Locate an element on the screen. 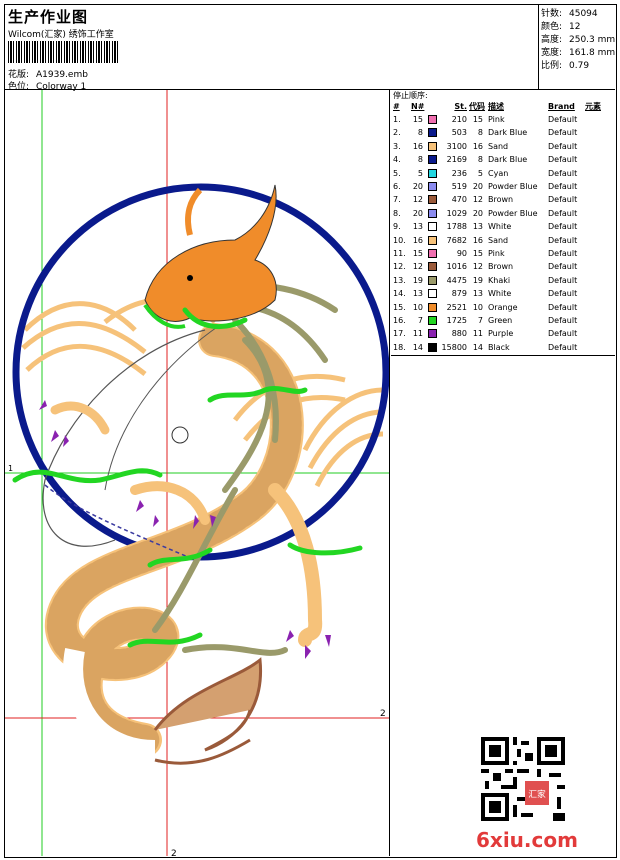 This screenshot has height=860, width=620. legend-row: 1. 15 210 15 Pink Default is located at coordinates (503, 119).